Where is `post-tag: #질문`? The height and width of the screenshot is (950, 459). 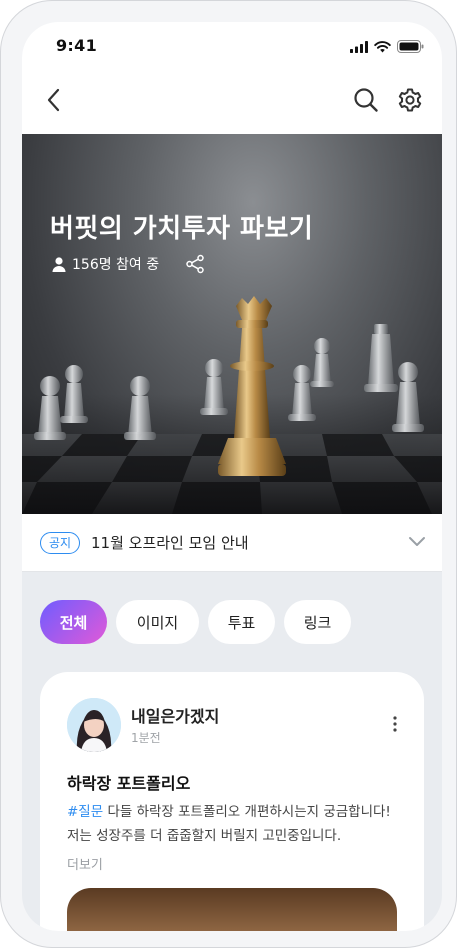
post-tag: #질문 is located at coordinates (85, 812).